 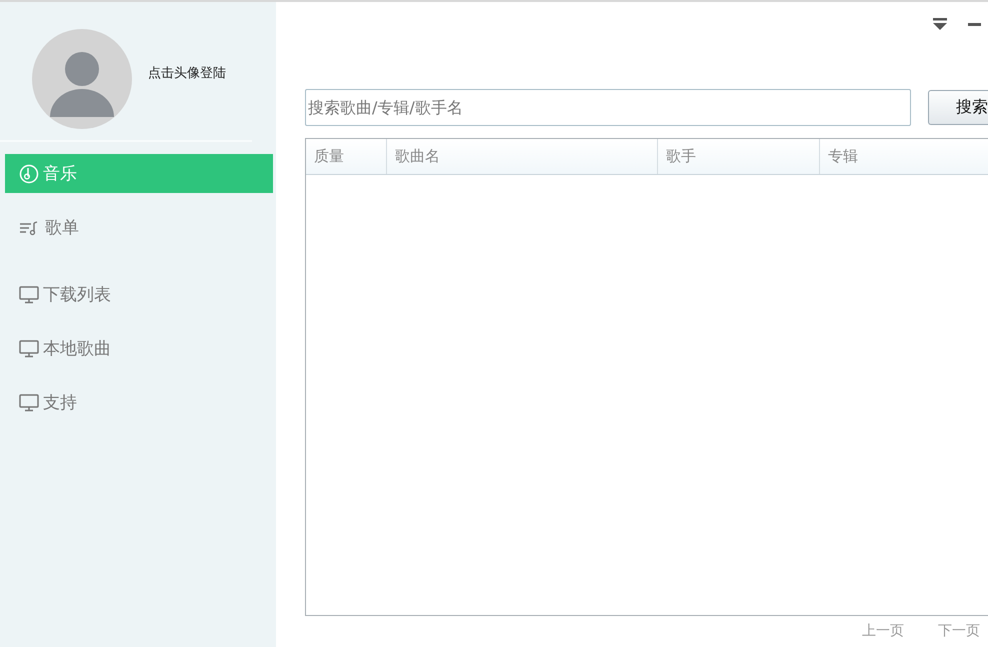 What do you see at coordinates (346, 156) in the screenshot?
I see `column-header: 质量` at bounding box center [346, 156].